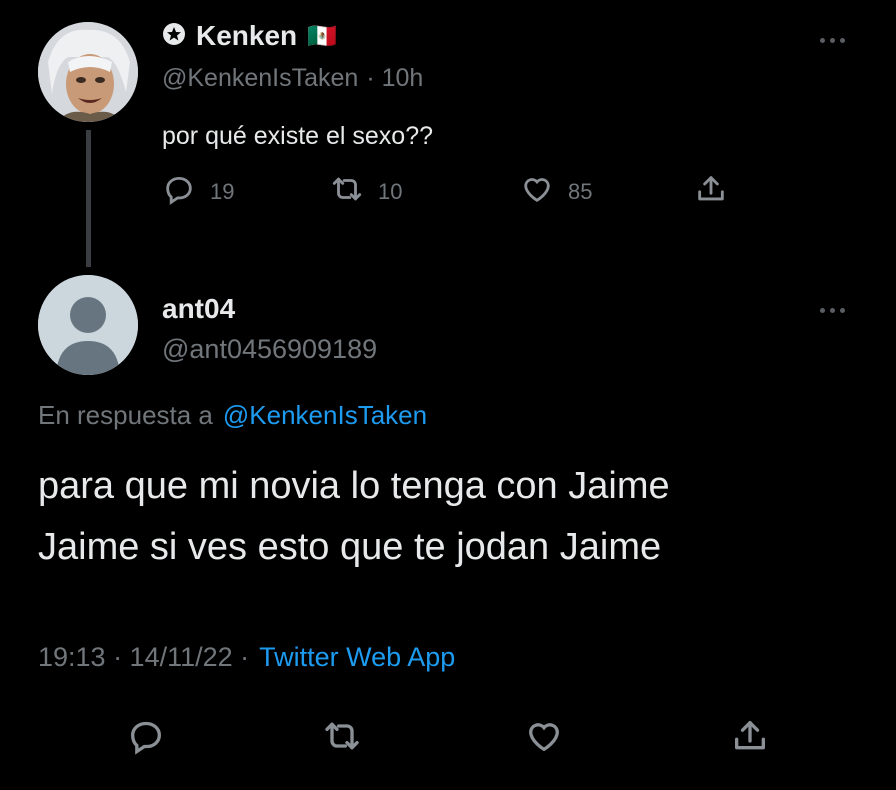 This screenshot has width=896, height=790. I want to click on reply-more-icon, so click(832, 310).